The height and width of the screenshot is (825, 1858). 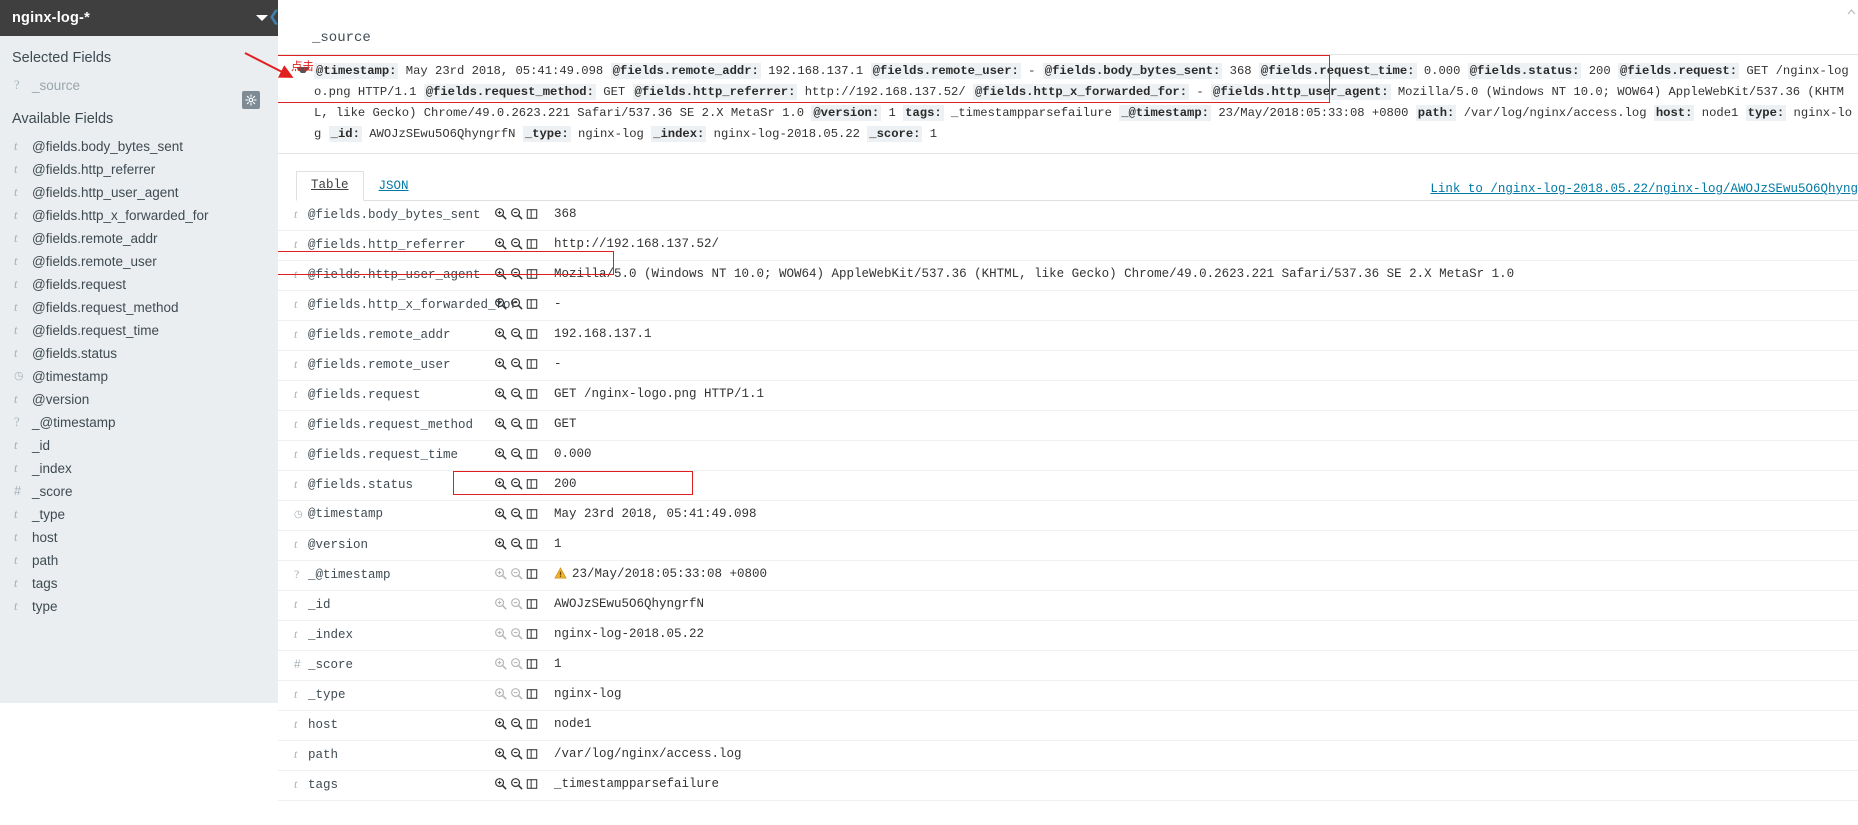 What do you see at coordinates (139, 261) in the screenshot?
I see `sidebar-field-fieldsremote_user: t @fields.remote_user` at bounding box center [139, 261].